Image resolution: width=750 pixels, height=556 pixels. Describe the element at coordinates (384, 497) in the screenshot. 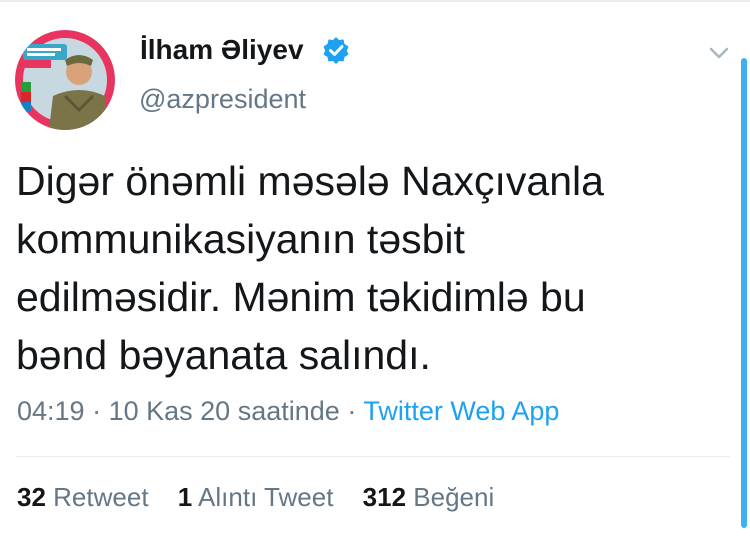

I see `likes-count: 312` at that location.